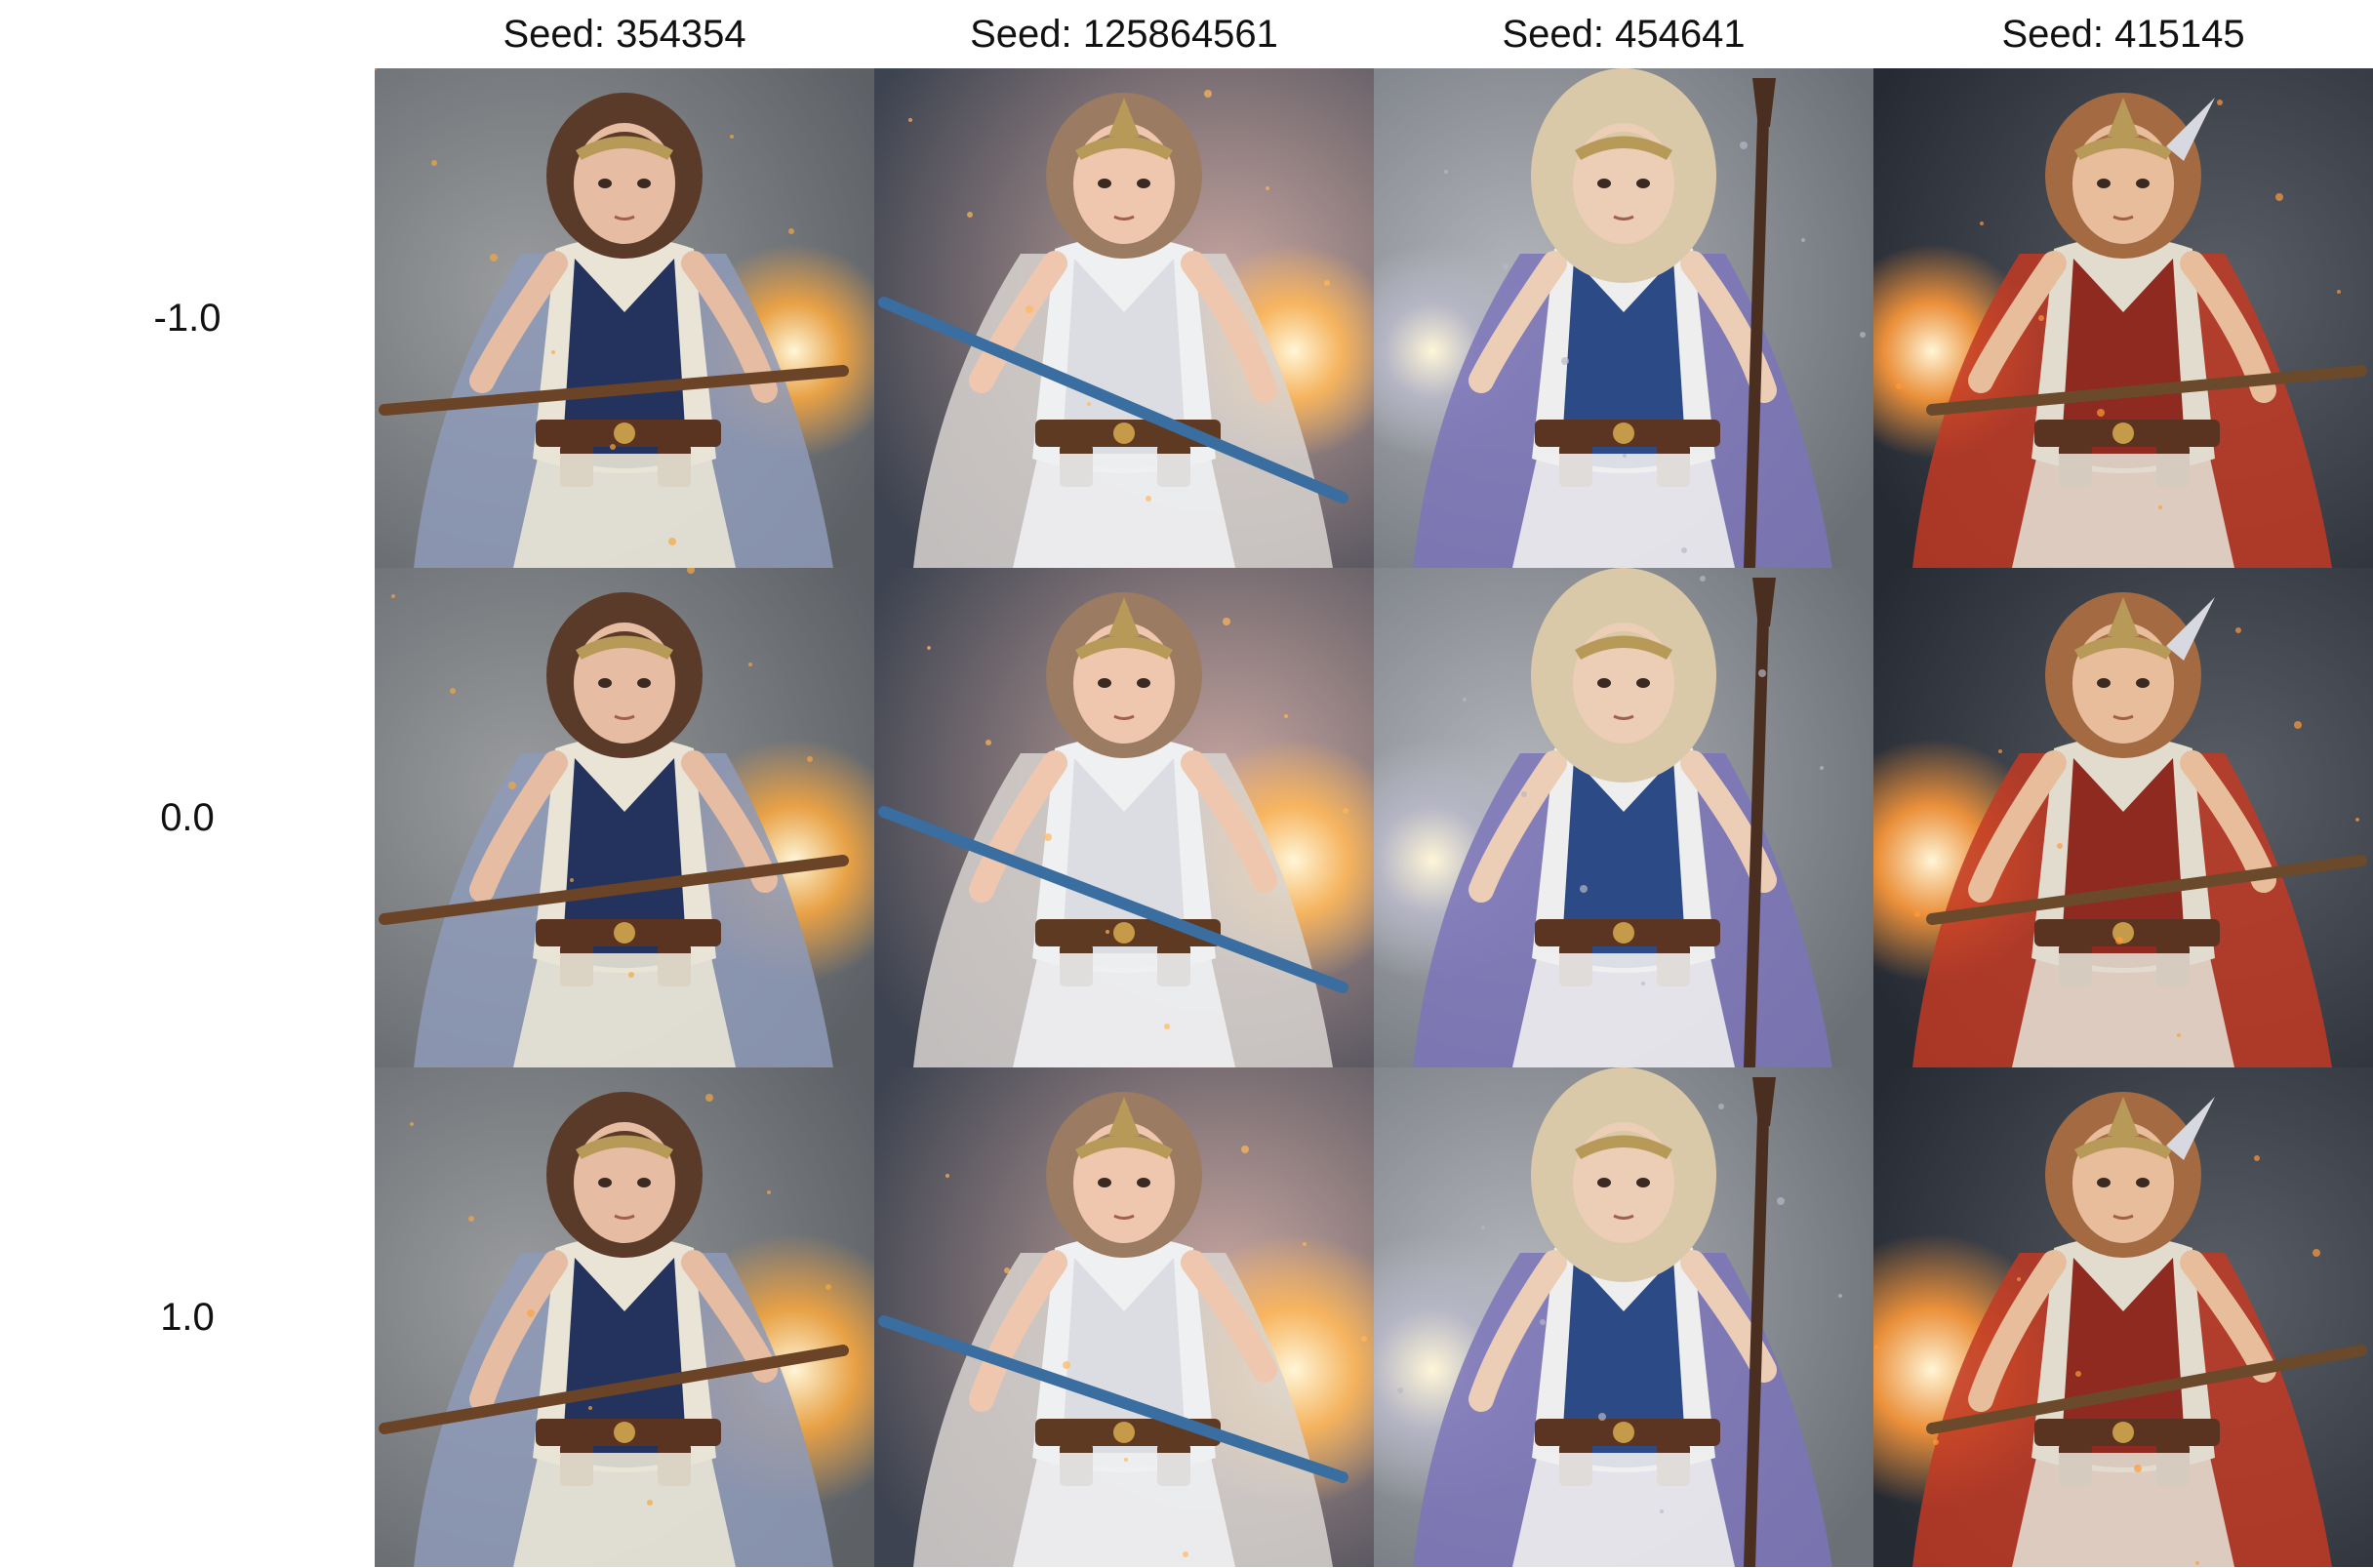 The image size is (2373, 1568). Describe the element at coordinates (188, 817) in the screenshot. I see `row-label-0: 0.0` at that location.